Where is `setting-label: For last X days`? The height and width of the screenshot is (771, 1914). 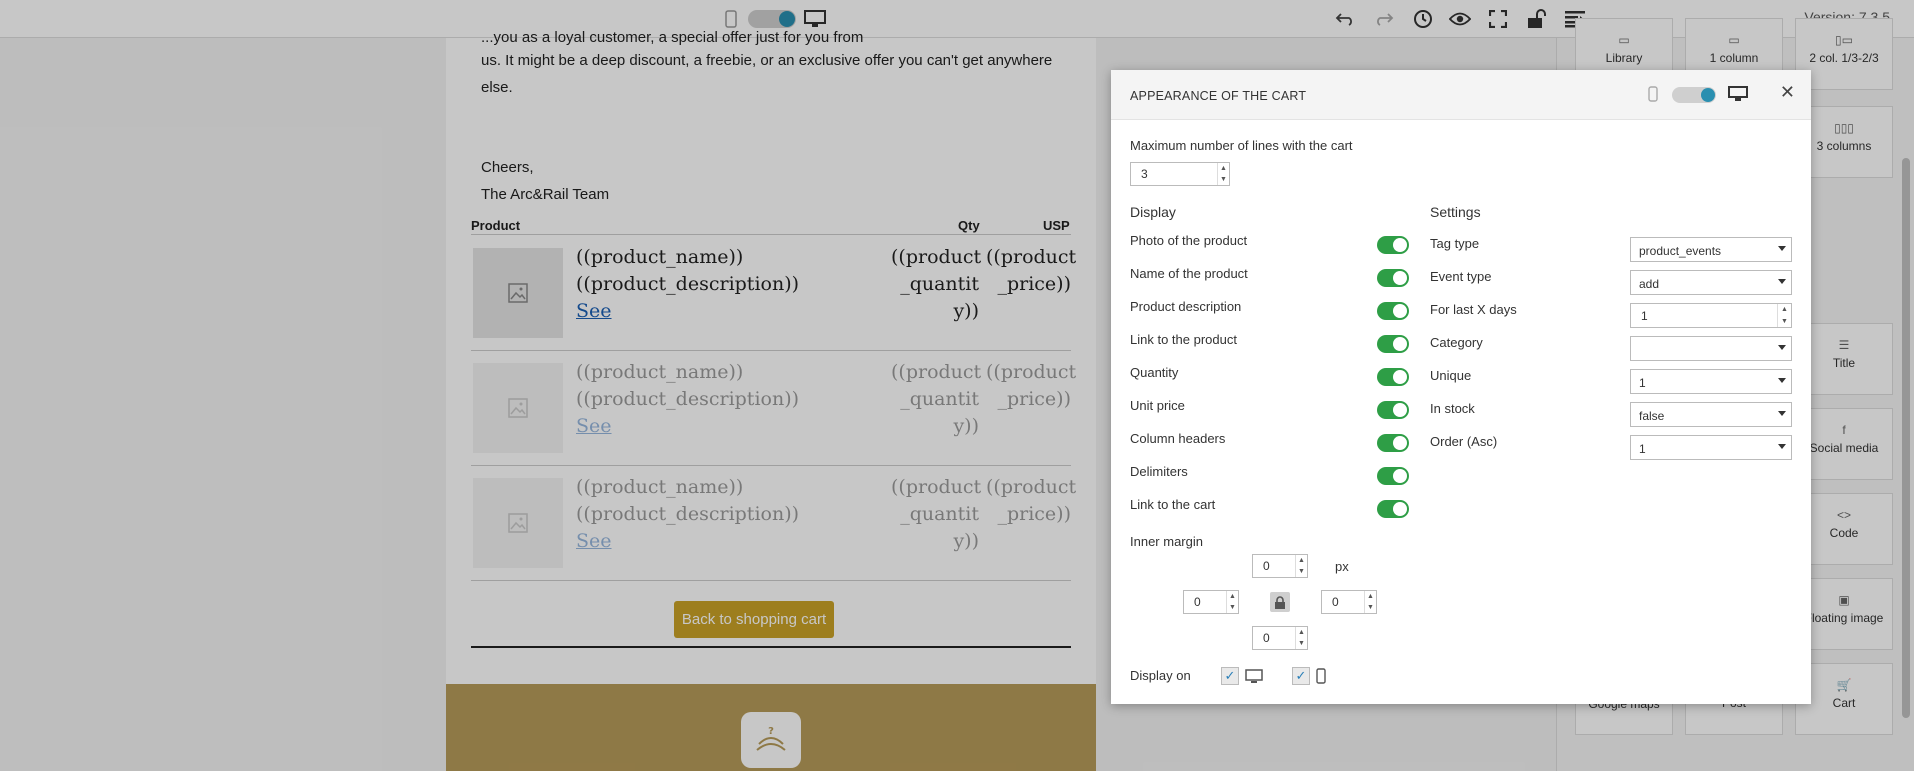 setting-label: For last X days is located at coordinates (1473, 309).